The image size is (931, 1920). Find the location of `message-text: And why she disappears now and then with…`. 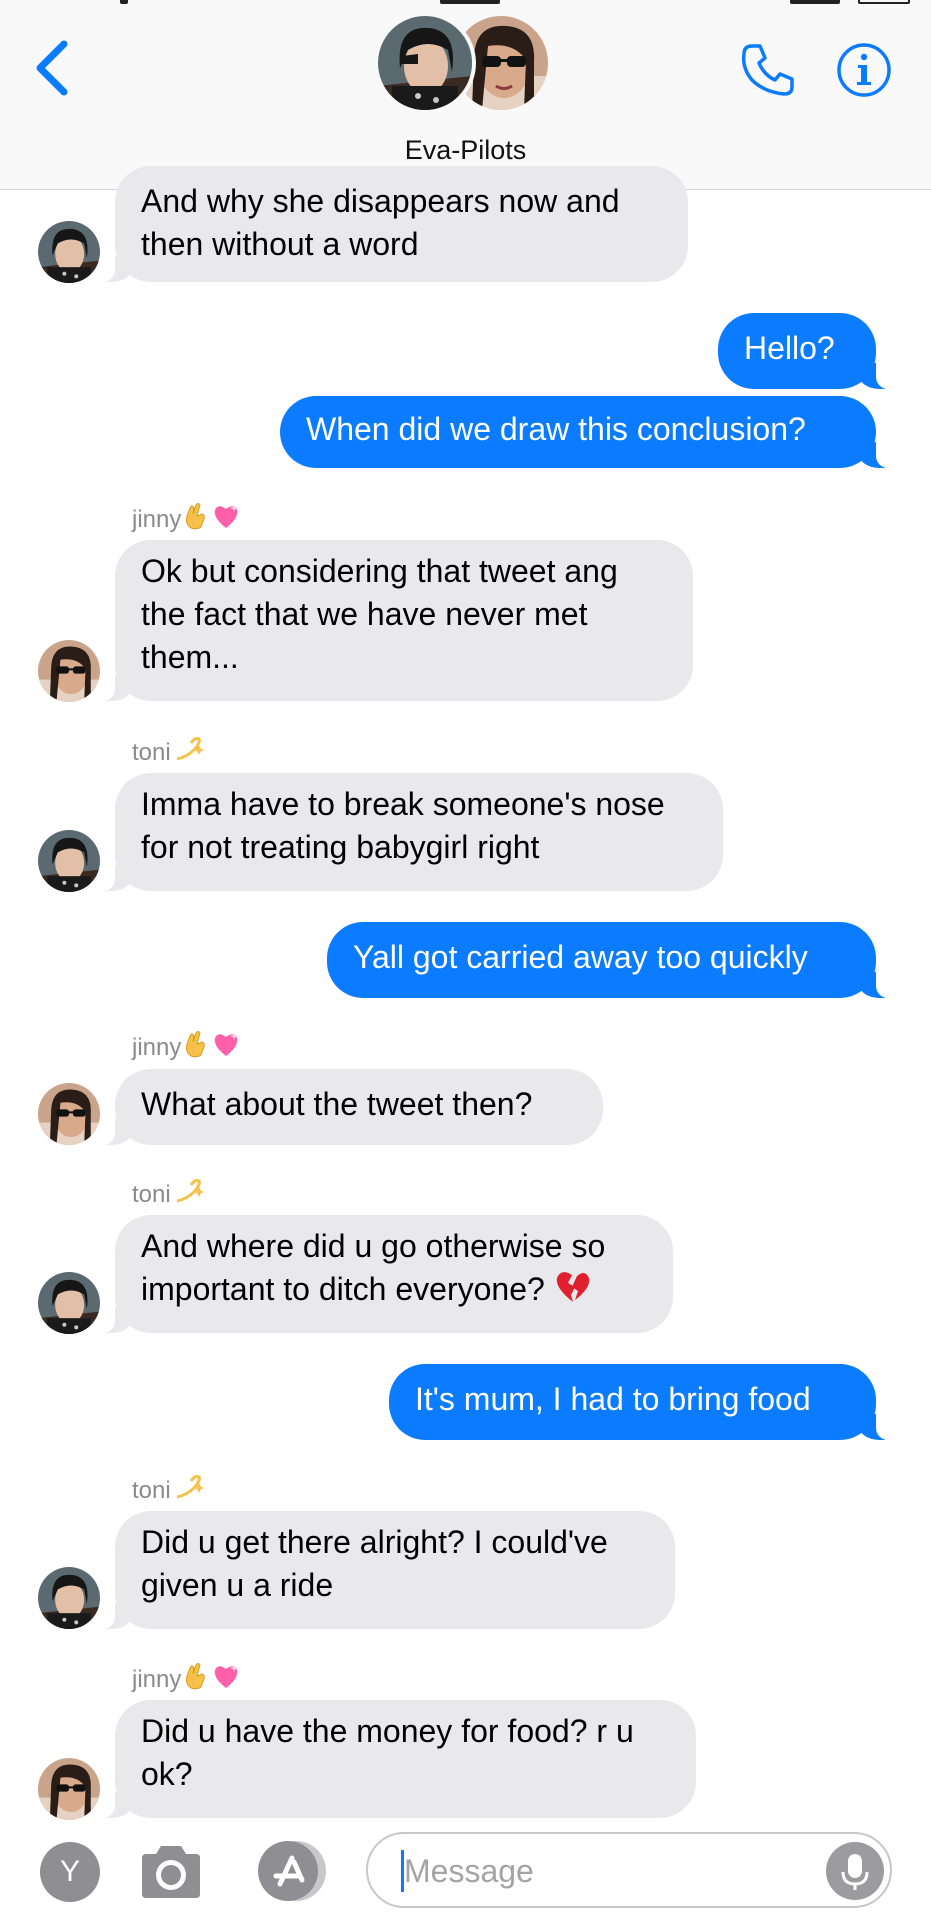

message-text: And why she disappears now and then with… is located at coordinates (380, 222).